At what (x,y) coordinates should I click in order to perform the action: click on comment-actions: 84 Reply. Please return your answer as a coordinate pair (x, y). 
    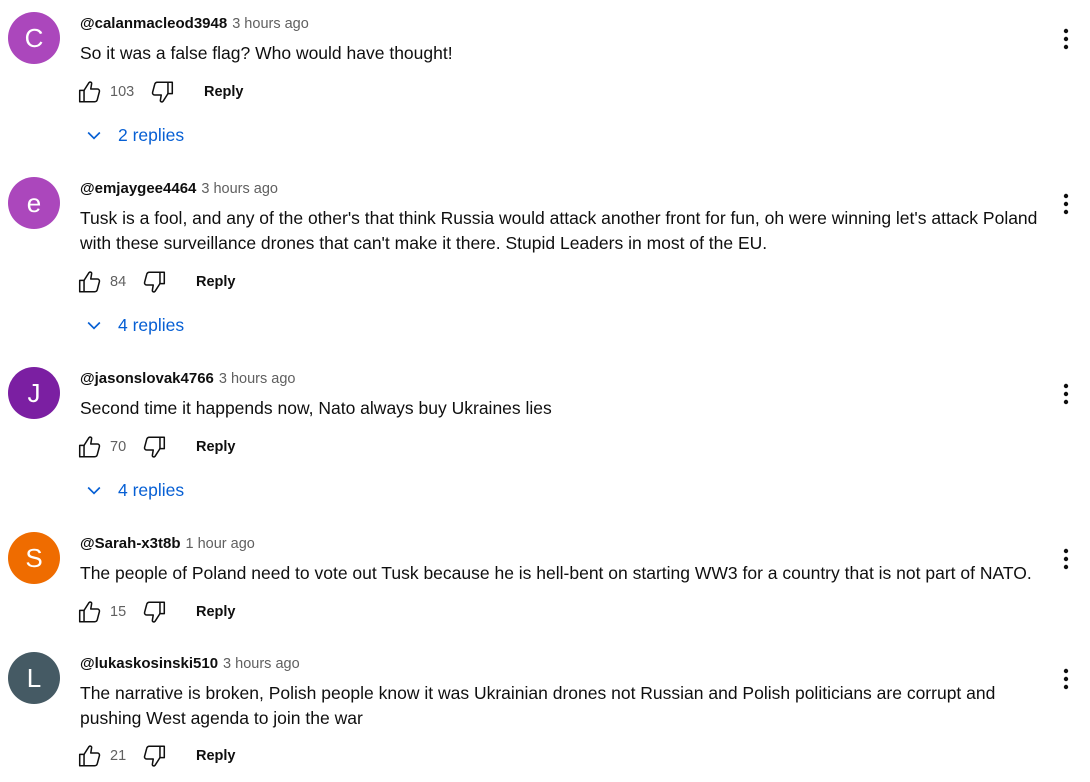
    Looking at the image, I should click on (156, 282).